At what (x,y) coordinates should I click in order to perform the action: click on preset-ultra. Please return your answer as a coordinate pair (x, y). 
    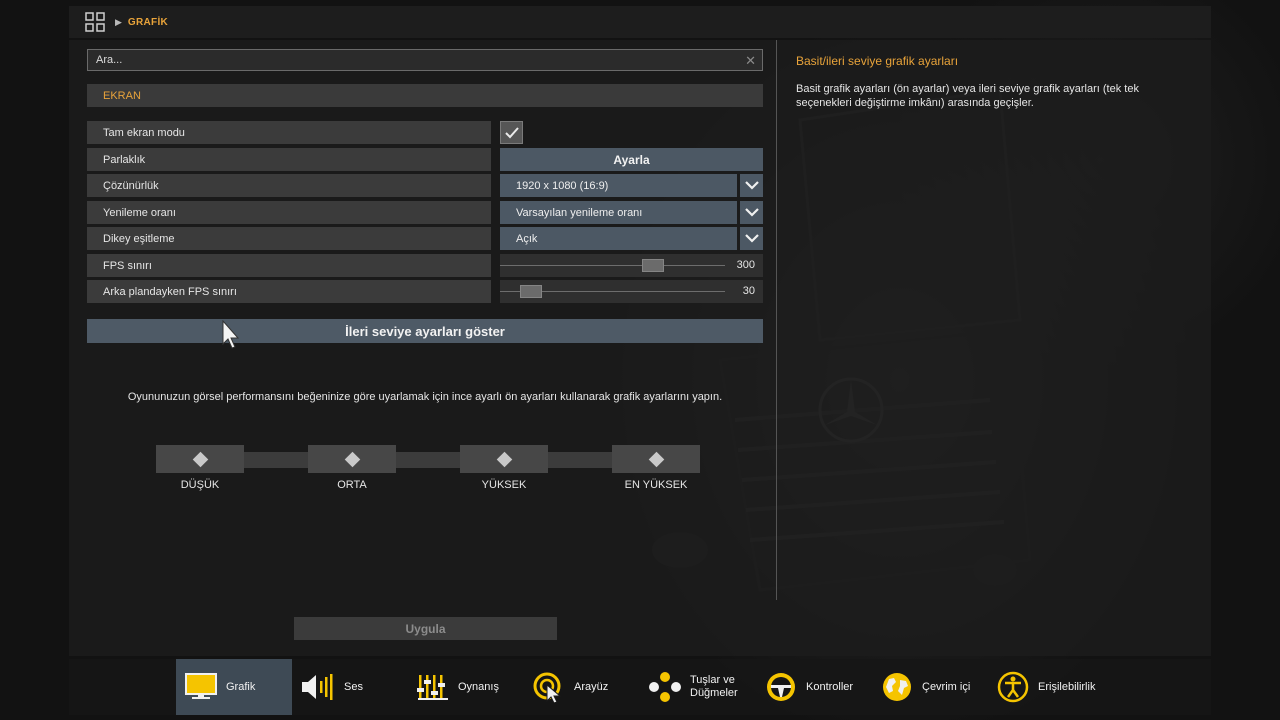
    Looking at the image, I should click on (656, 459).